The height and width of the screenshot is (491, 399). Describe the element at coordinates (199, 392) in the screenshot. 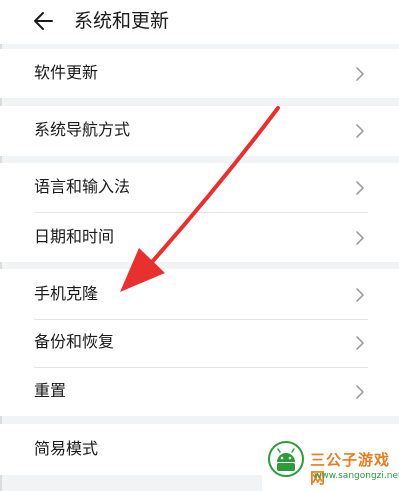

I see `settings-item-reset: 重置` at that location.